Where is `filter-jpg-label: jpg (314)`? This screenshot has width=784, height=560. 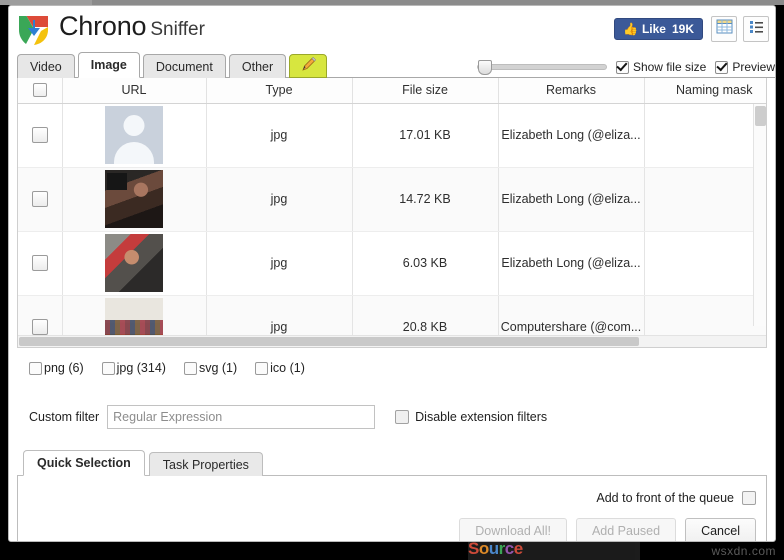 filter-jpg-label: jpg (314) is located at coordinates (141, 368).